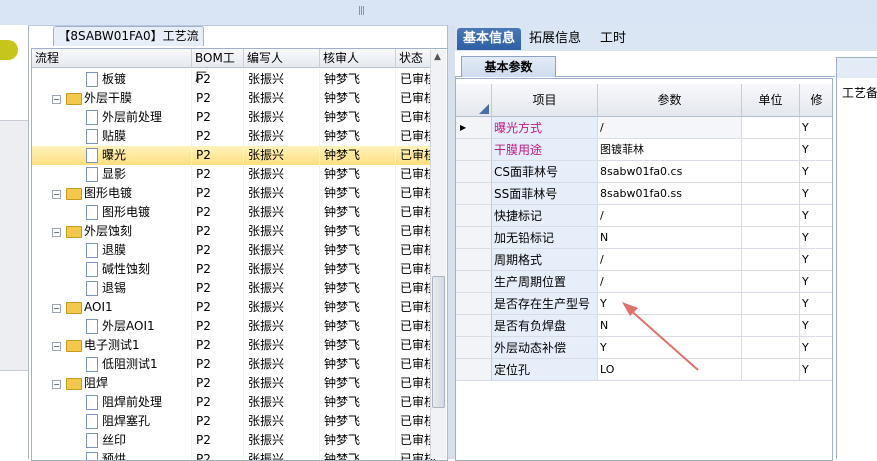  Describe the element at coordinates (474, 128) in the screenshot. I see `row-indicator: ▶` at that location.